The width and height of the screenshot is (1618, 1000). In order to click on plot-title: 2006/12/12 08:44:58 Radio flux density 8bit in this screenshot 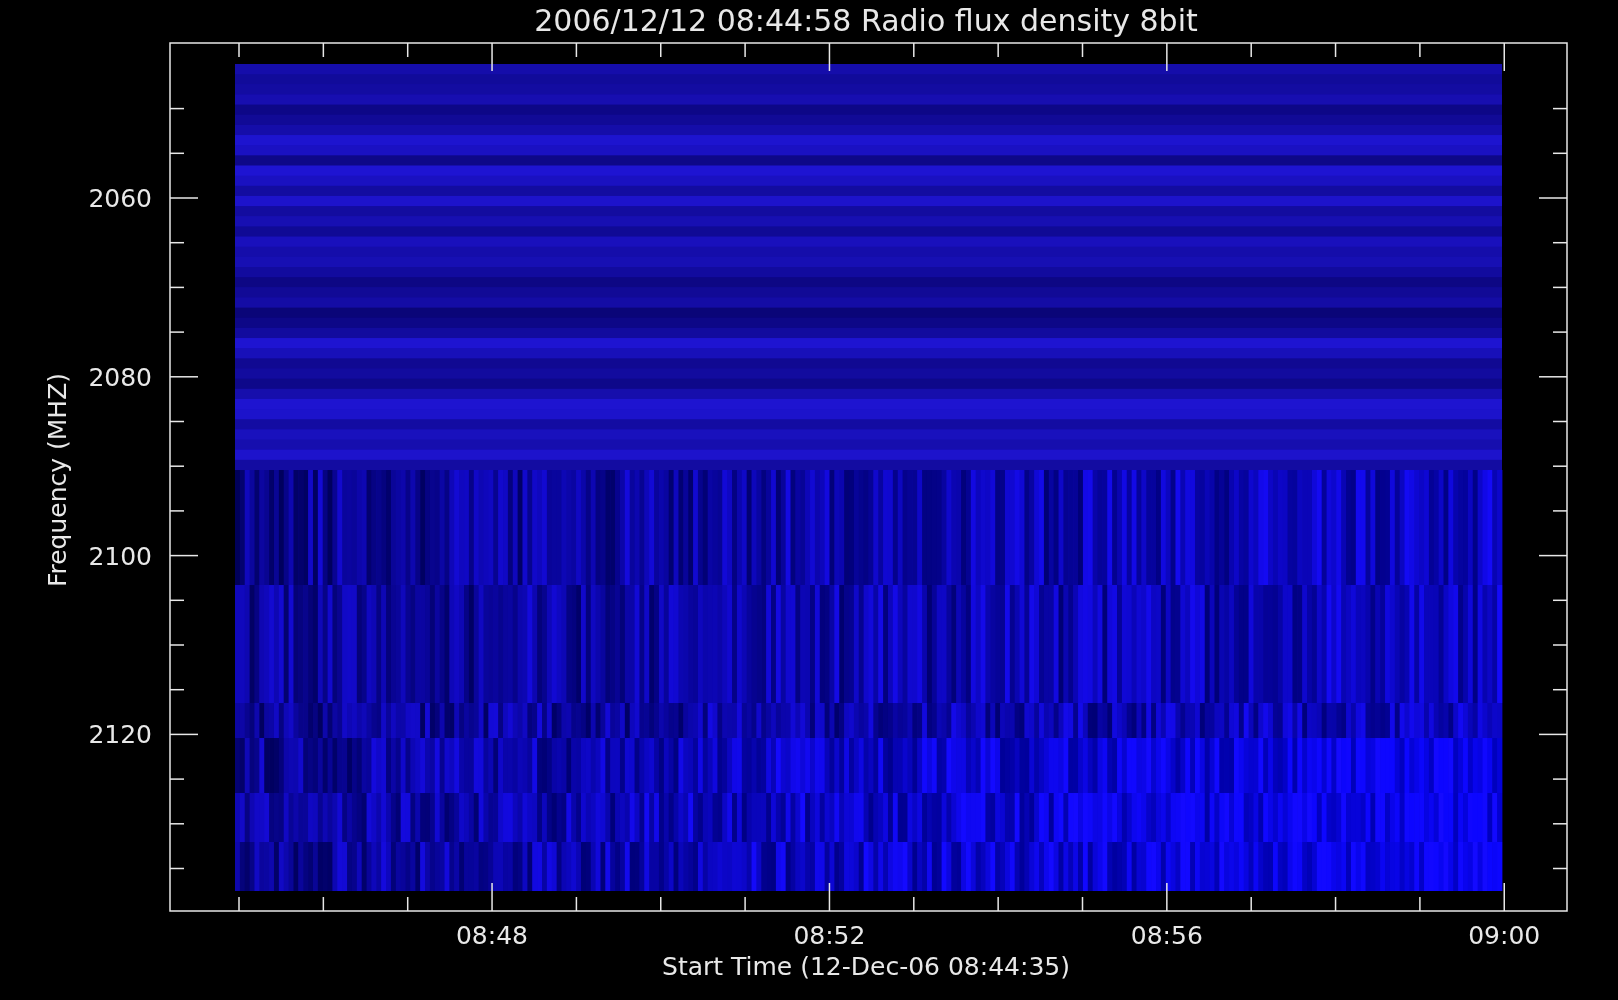, I will do `click(866, 20)`.